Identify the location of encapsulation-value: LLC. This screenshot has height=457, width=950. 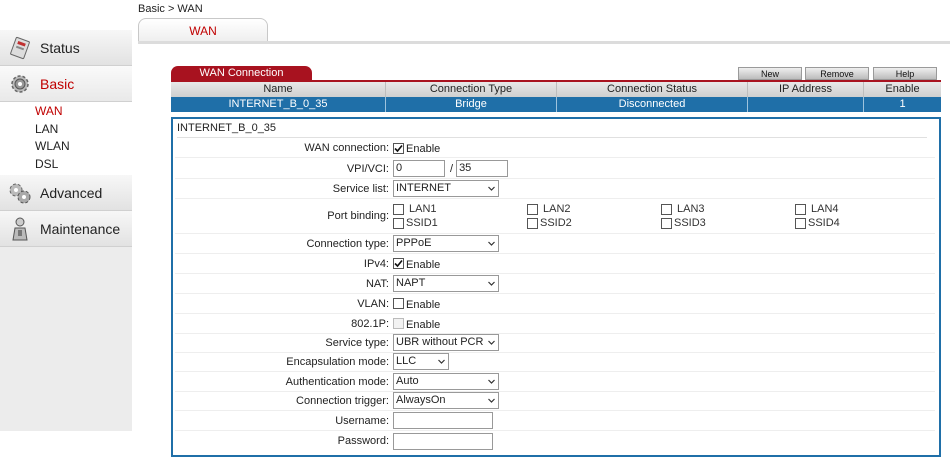
(406, 361).